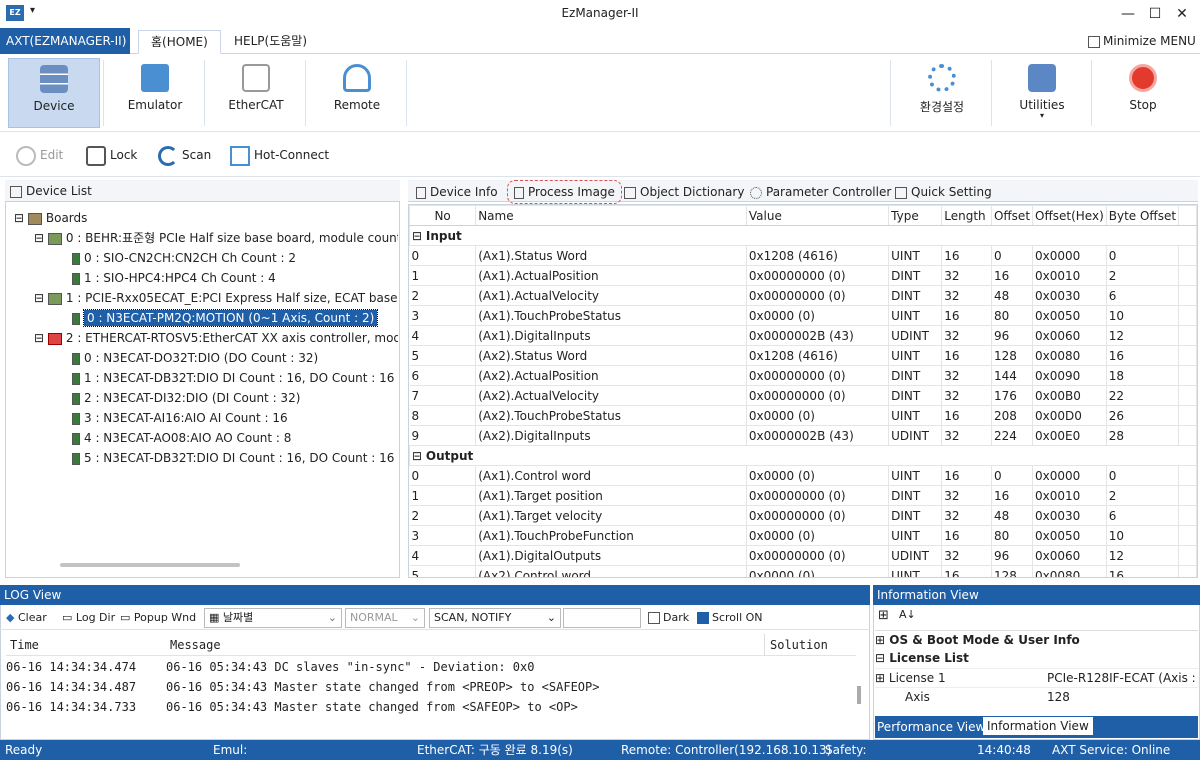 Image resolution: width=1200 pixels, height=760 pixels. Describe the element at coordinates (684, 192) in the screenshot. I see `tab-object-dictionary: Object Dictionary` at that location.